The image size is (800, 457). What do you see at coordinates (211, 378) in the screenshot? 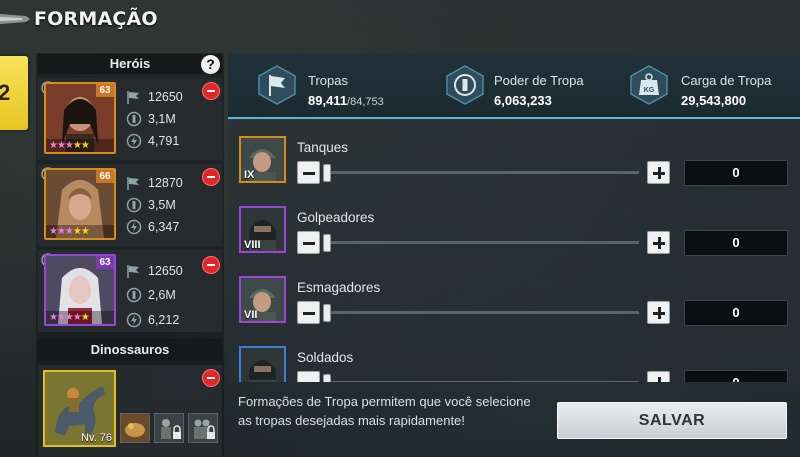
I see `remove-dino-button` at bounding box center [211, 378].